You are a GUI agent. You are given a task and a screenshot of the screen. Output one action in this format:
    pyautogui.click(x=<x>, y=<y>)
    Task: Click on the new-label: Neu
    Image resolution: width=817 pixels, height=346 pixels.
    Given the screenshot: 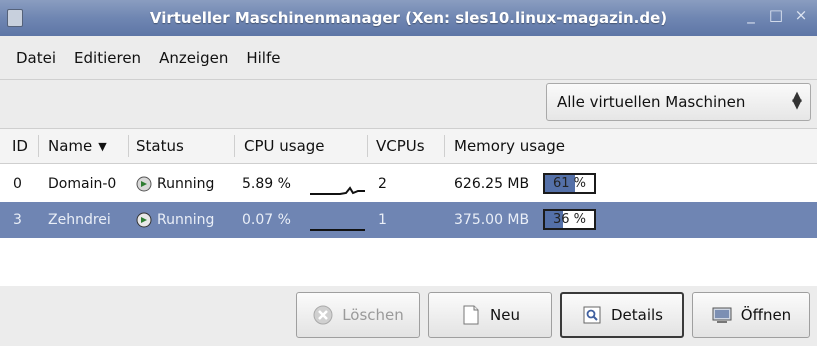 What is the action you would take?
    pyautogui.click(x=505, y=315)
    